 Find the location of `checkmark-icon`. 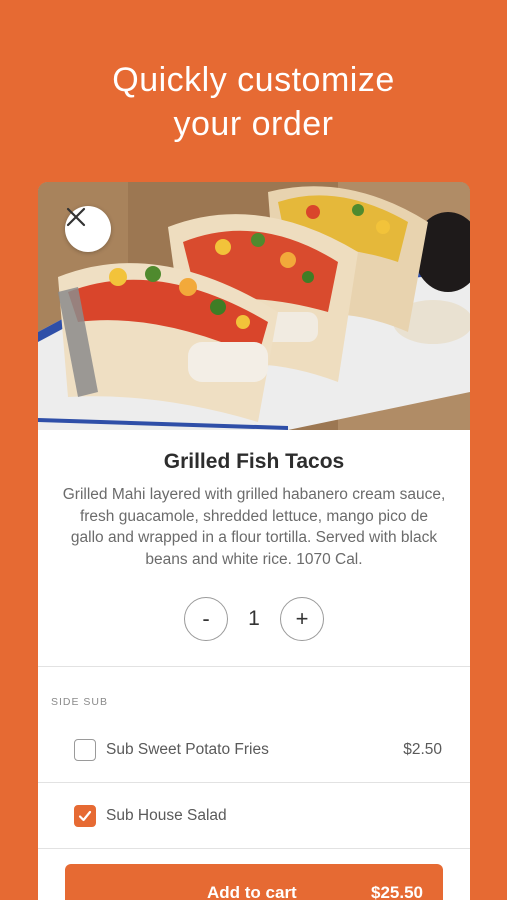

checkmark-icon is located at coordinates (85, 816).